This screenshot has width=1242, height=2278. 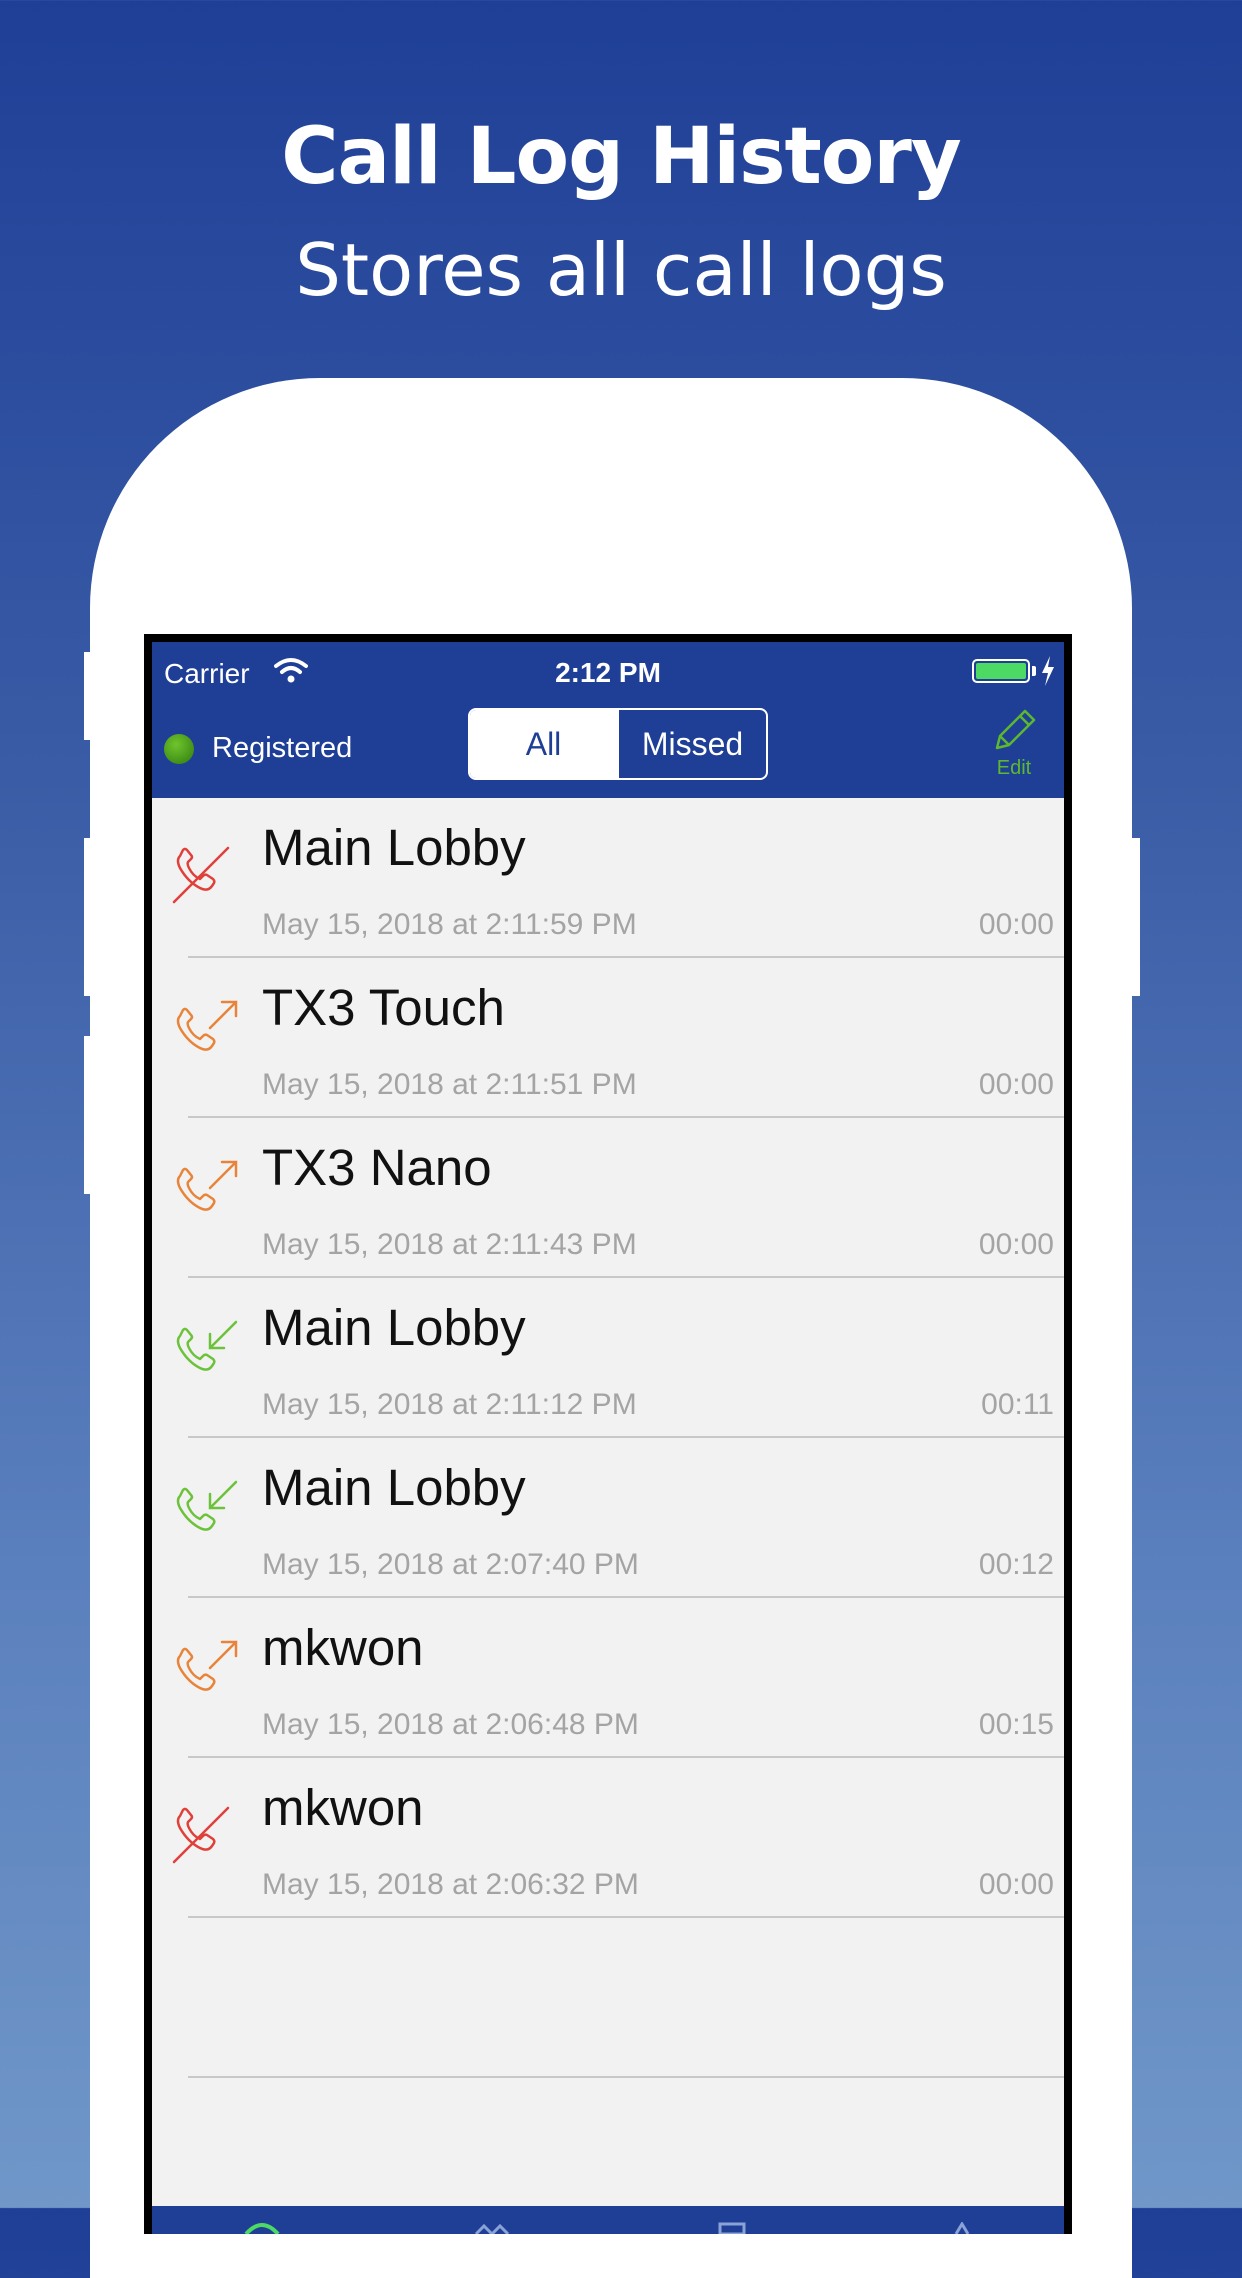 What do you see at coordinates (449, 1404) in the screenshot?
I see `call-date: May 15, 2018 at 2:11:12 PM` at bounding box center [449, 1404].